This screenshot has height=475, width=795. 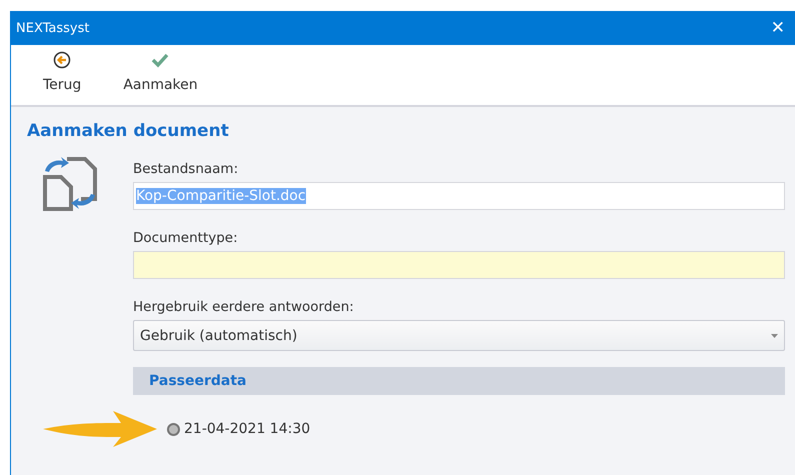 I want to click on close-button: ✕, so click(x=777, y=28).